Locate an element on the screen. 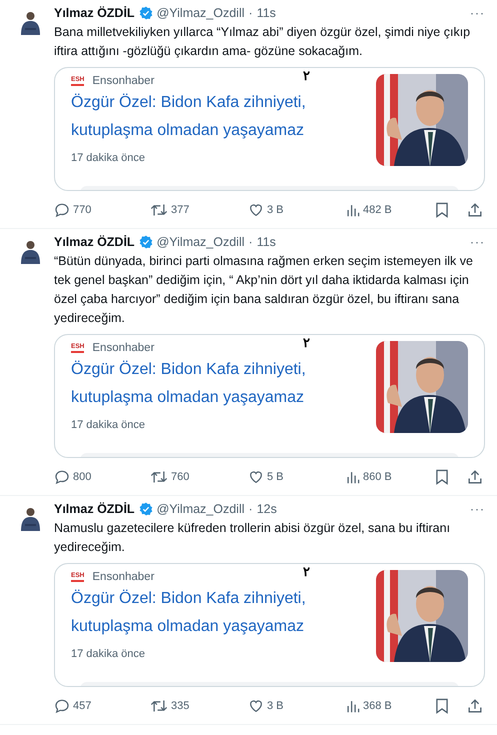  repost-count: 335 is located at coordinates (180, 706).